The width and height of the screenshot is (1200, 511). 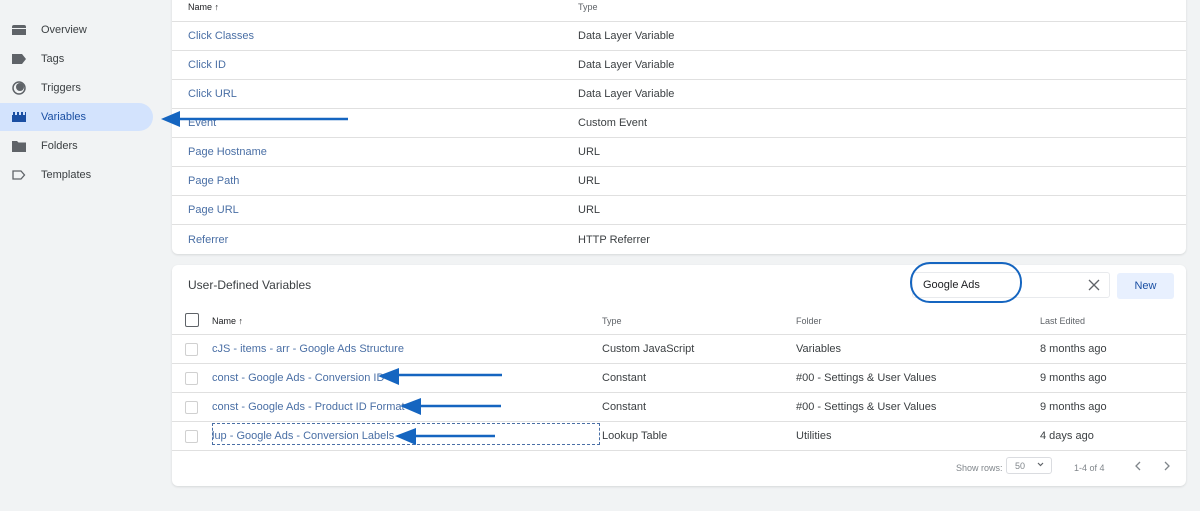 What do you see at coordinates (19, 146) in the screenshot?
I see `folder-icon` at bounding box center [19, 146].